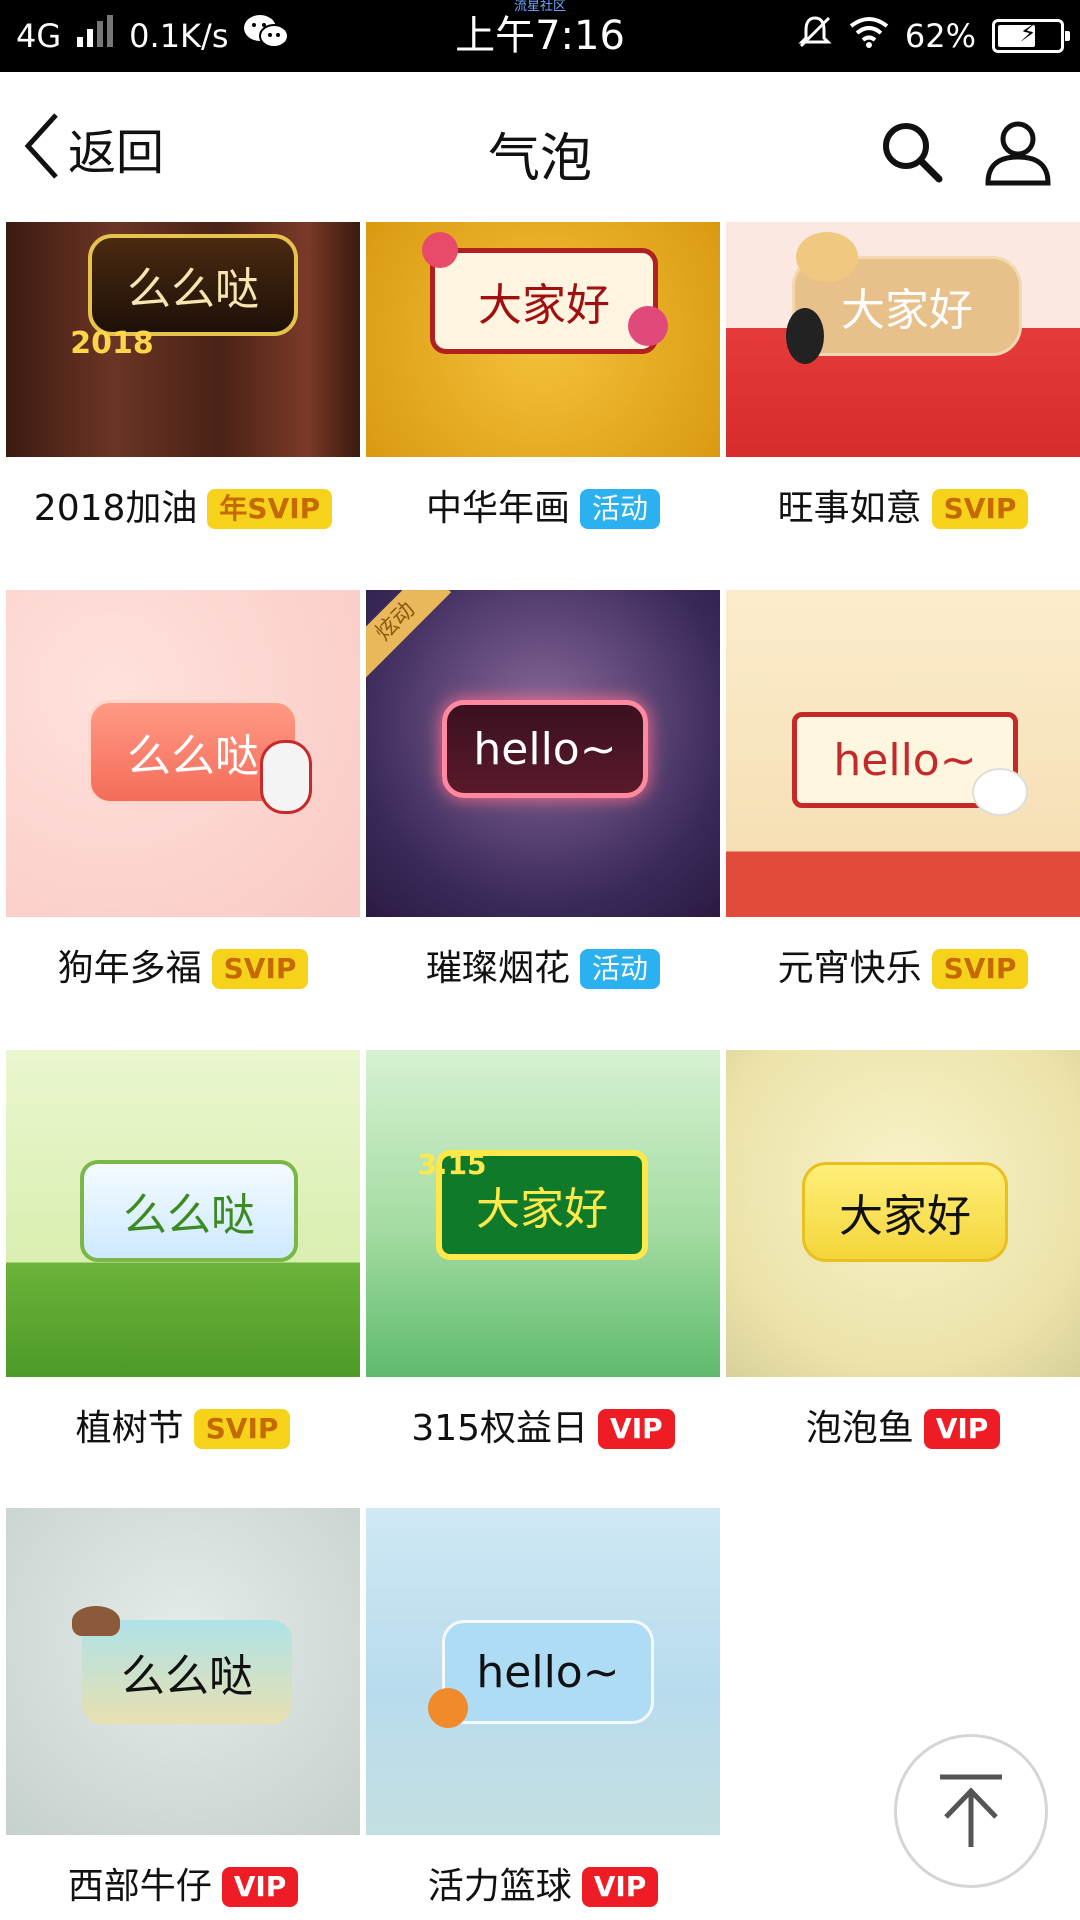  I want to click on top-nav-bar: 返回 气泡, so click(540, 147).